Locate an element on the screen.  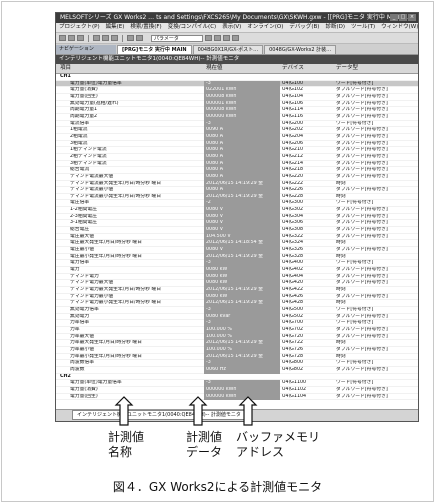
cell-current-value: 104.500 V is located at coordinates (242, 237).